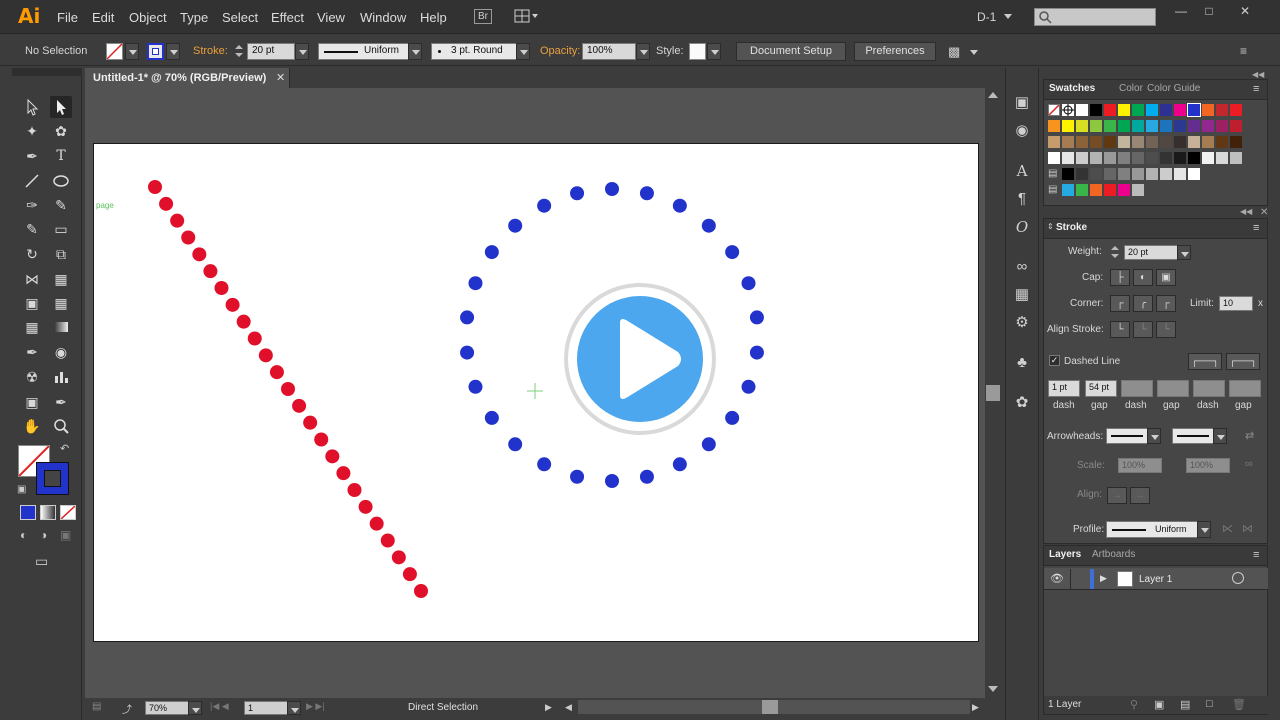 The height and width of the screenshot is (720, 1280). What do you see at coordinates (1275, 630) in the screenshot?
I see `layers-scrollbar` at bounding box center [1275, 630].